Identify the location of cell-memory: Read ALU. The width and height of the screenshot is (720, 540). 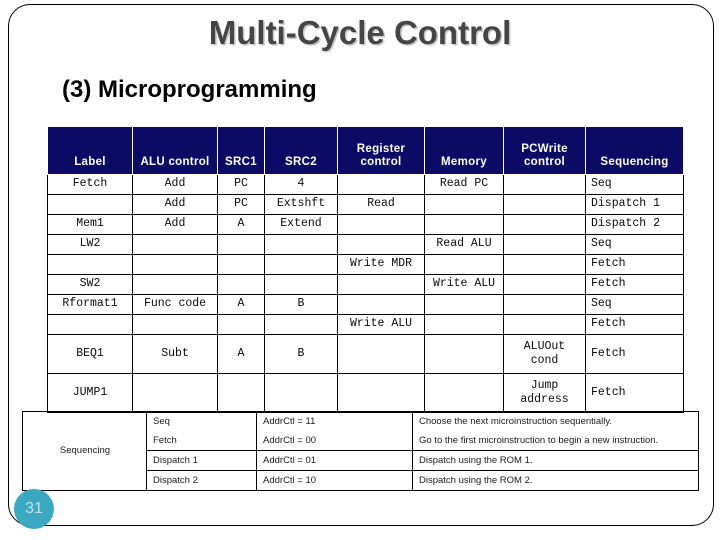
(464, 244).